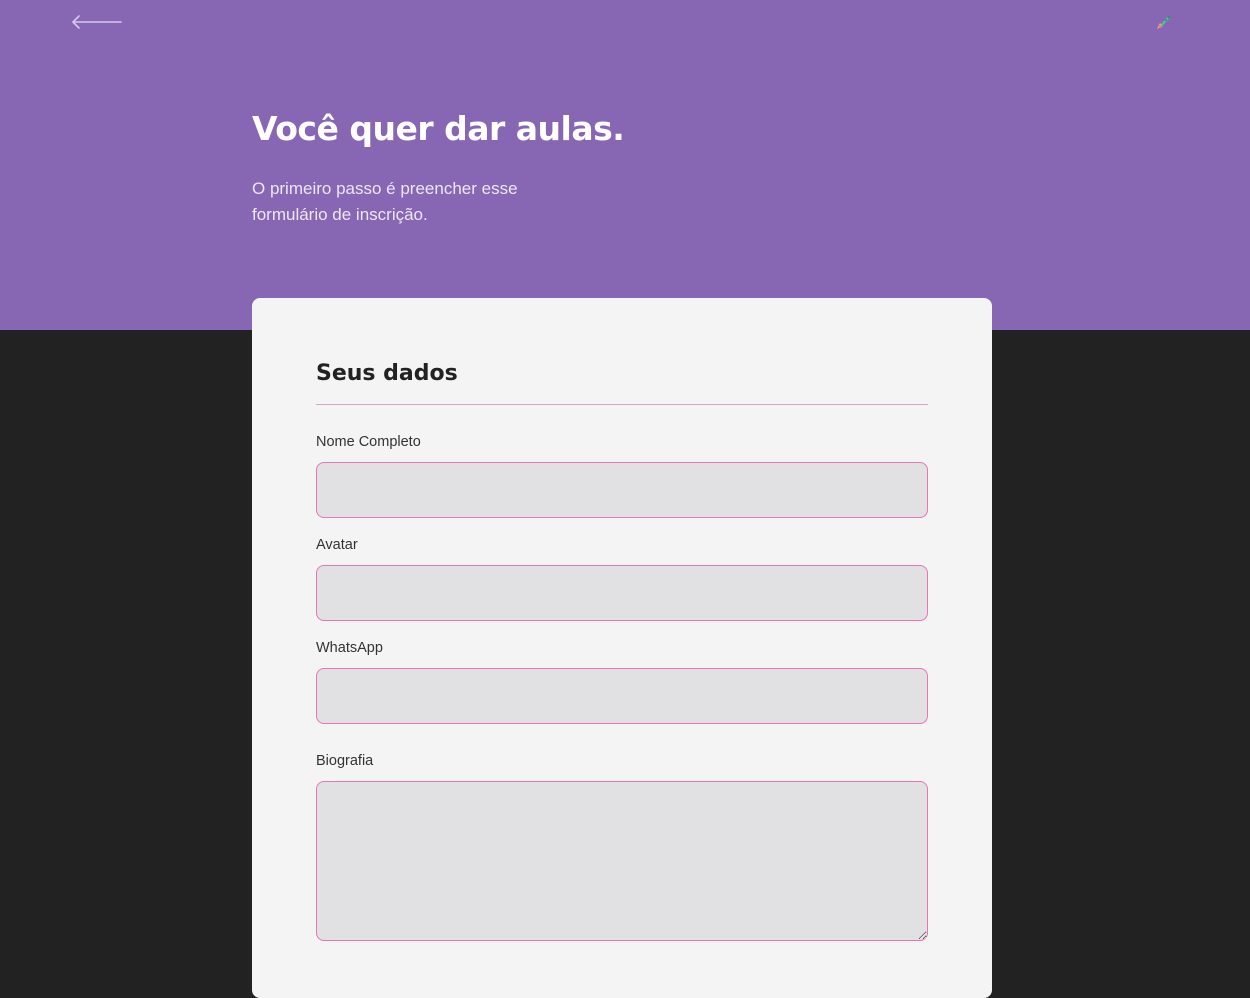 The height and width of the screenshot is (998, 1250). Describe the element at coordinates (345, 761) in the screenshot. I see `biography-label: Biografia` at that location.